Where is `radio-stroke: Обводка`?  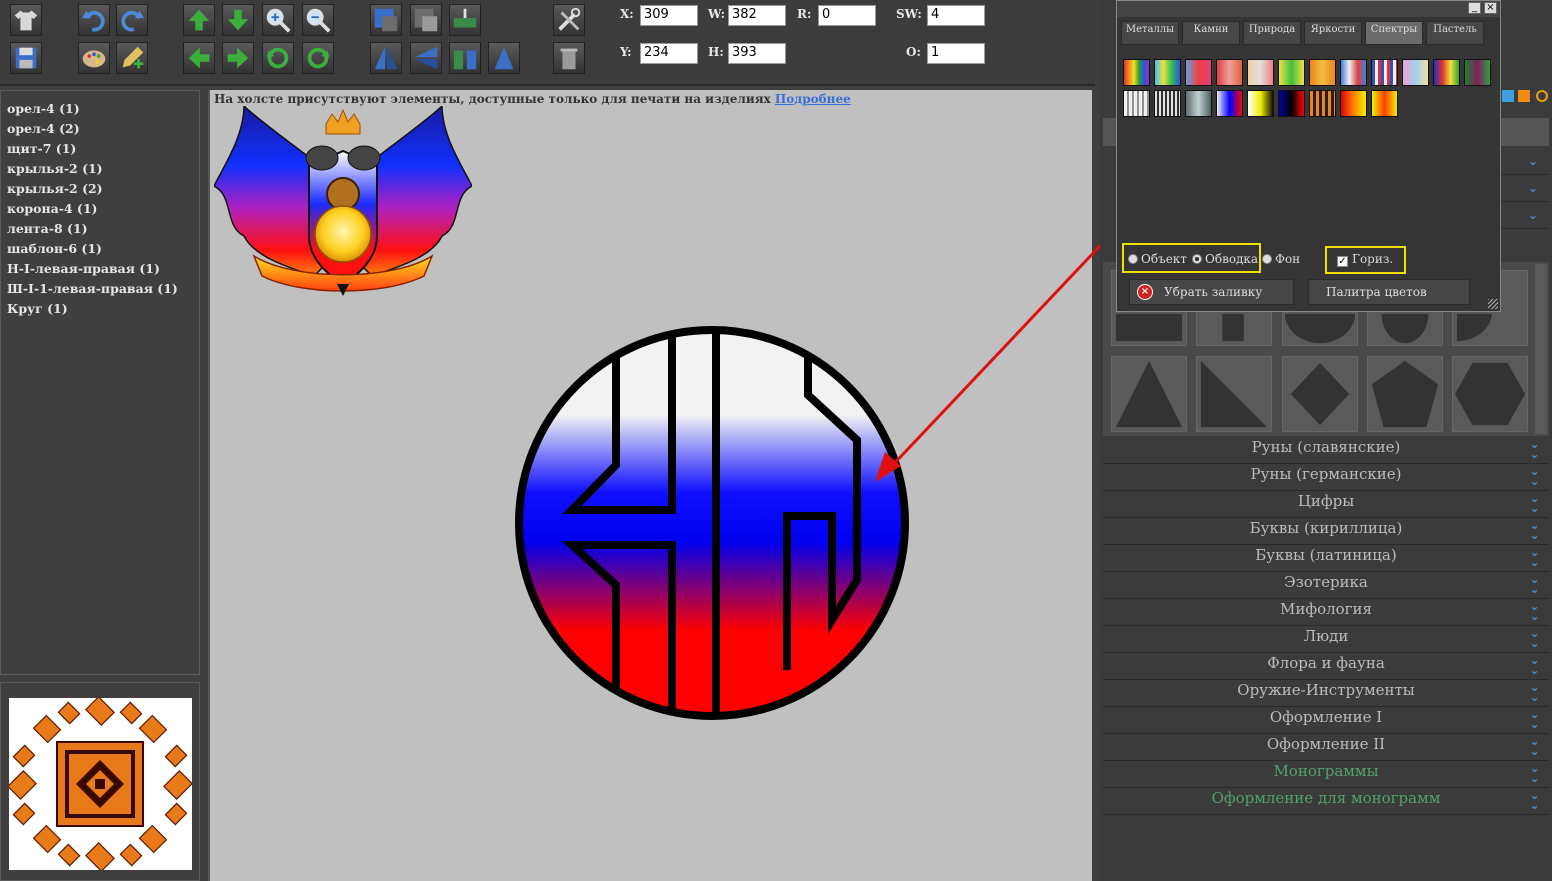 radio-stroke: Обводка is located at coordinates (1225, 259).